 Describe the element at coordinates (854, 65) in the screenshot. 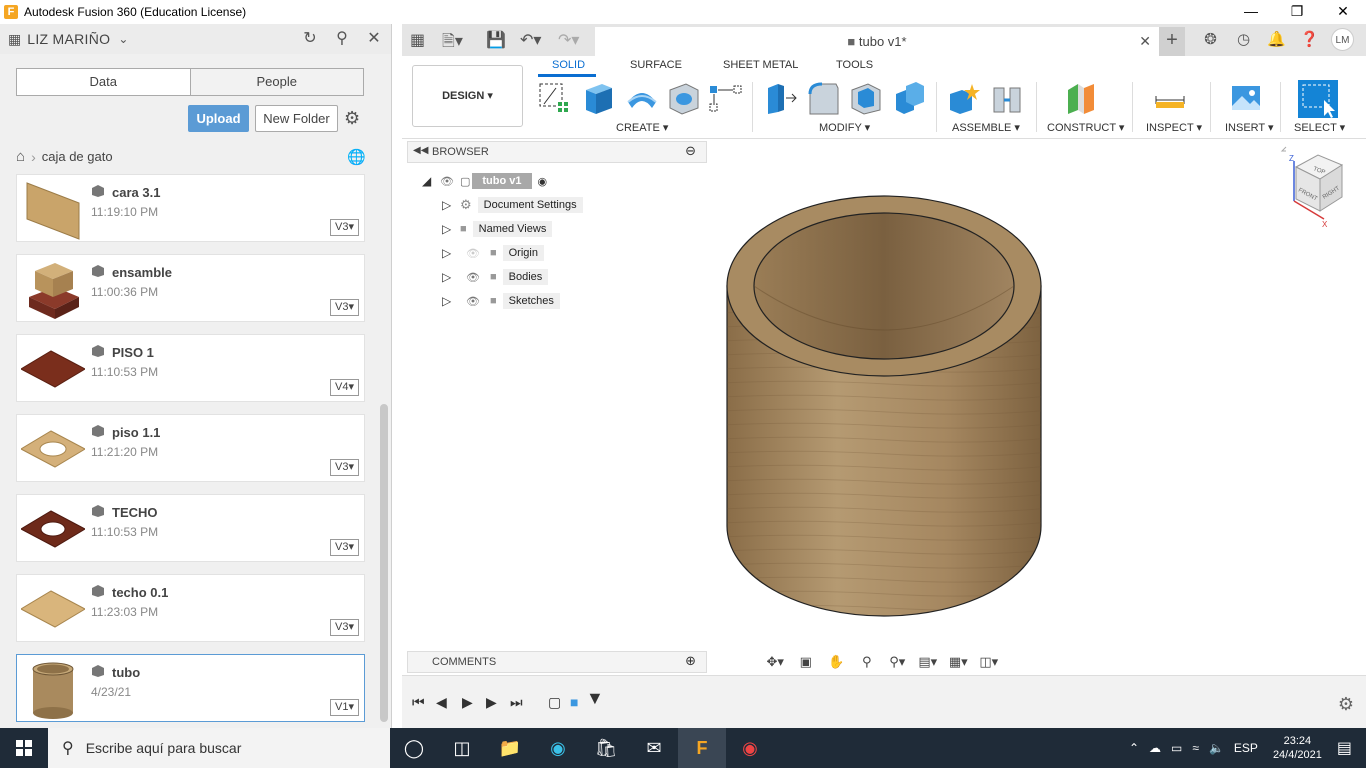

I see `tab-tools: TOOLS` at that location.